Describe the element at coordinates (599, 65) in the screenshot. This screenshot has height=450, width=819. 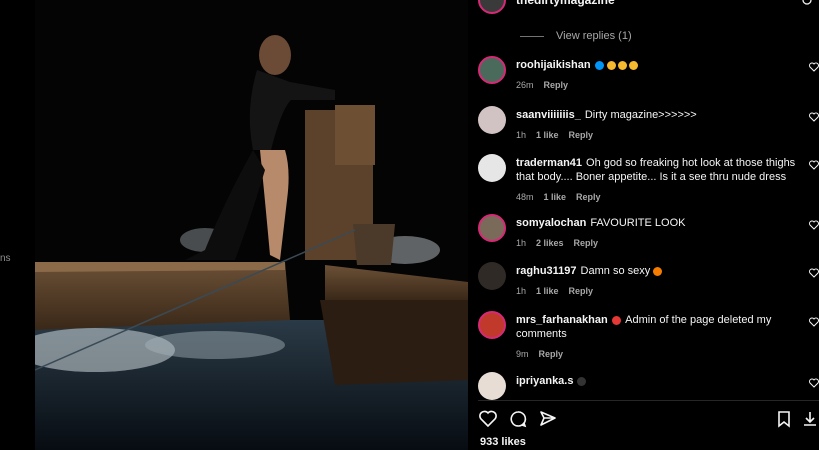
I see `verified-badge-icon` at that location.